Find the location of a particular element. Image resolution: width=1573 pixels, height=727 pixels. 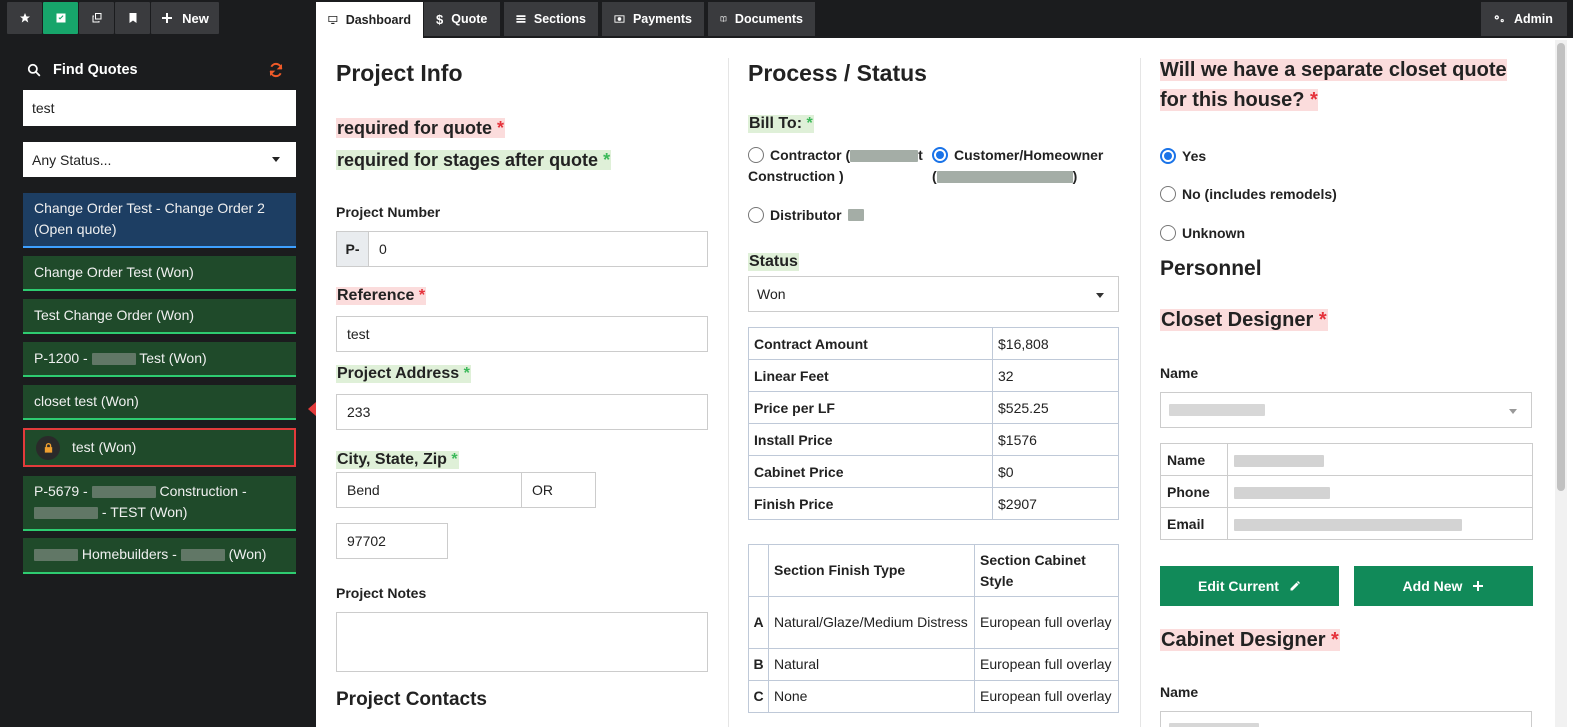

add-new-label: Add New is located at coordinates (1432, 586).